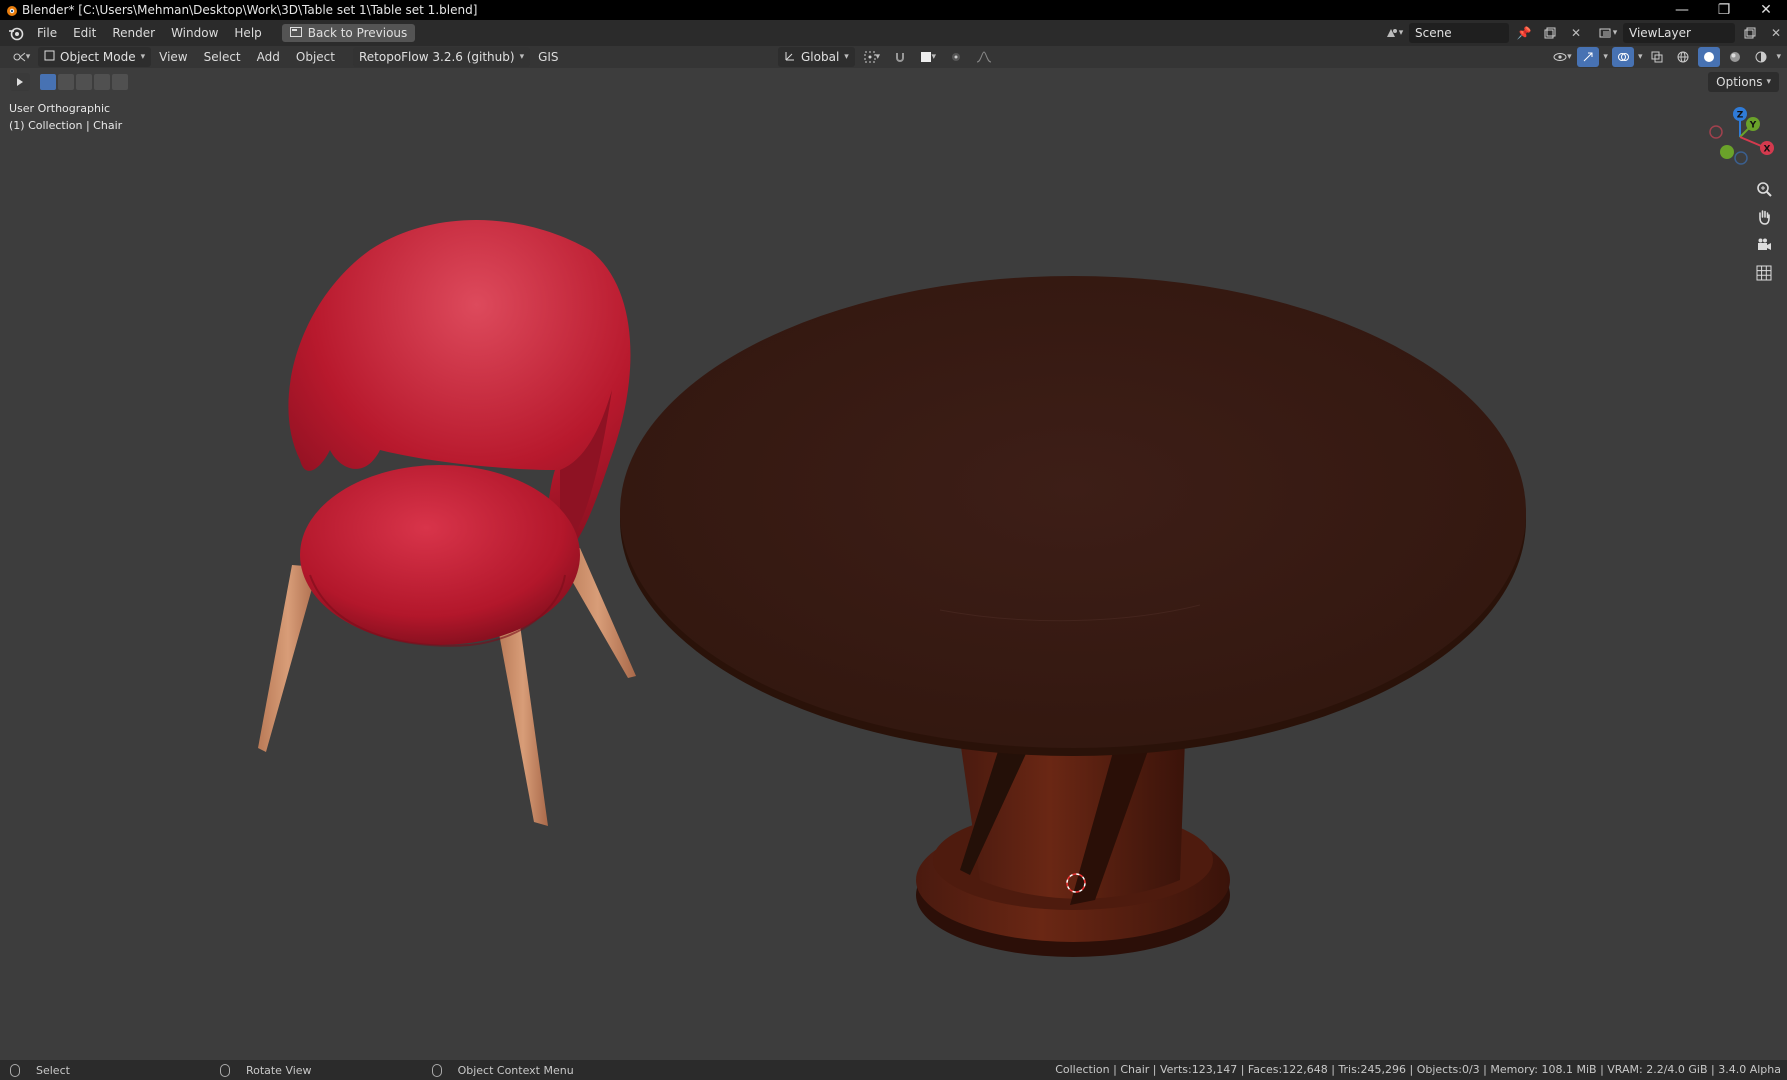 The height and width of the screenshot is (1080, 1787). I want to click on snap-target-icon: ▾, so click(928, 57).